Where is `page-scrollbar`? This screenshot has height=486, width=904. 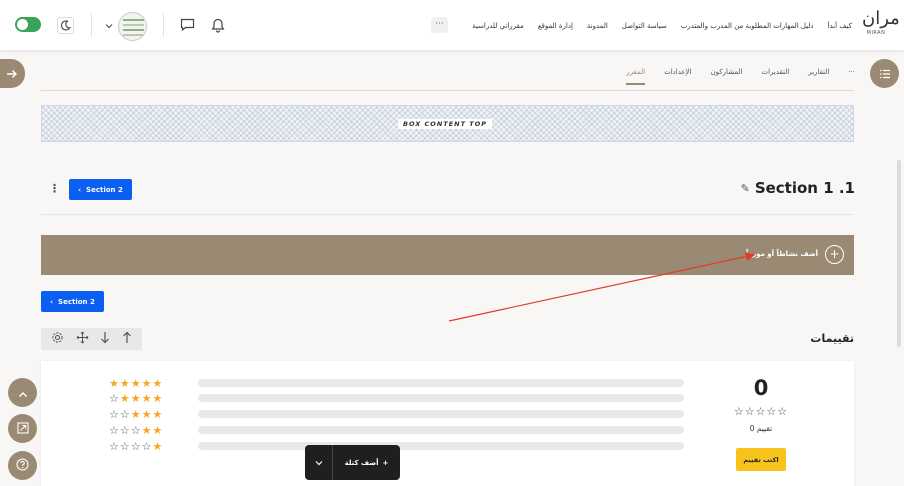
page-scrollbar is located at coordinates (899, 253).